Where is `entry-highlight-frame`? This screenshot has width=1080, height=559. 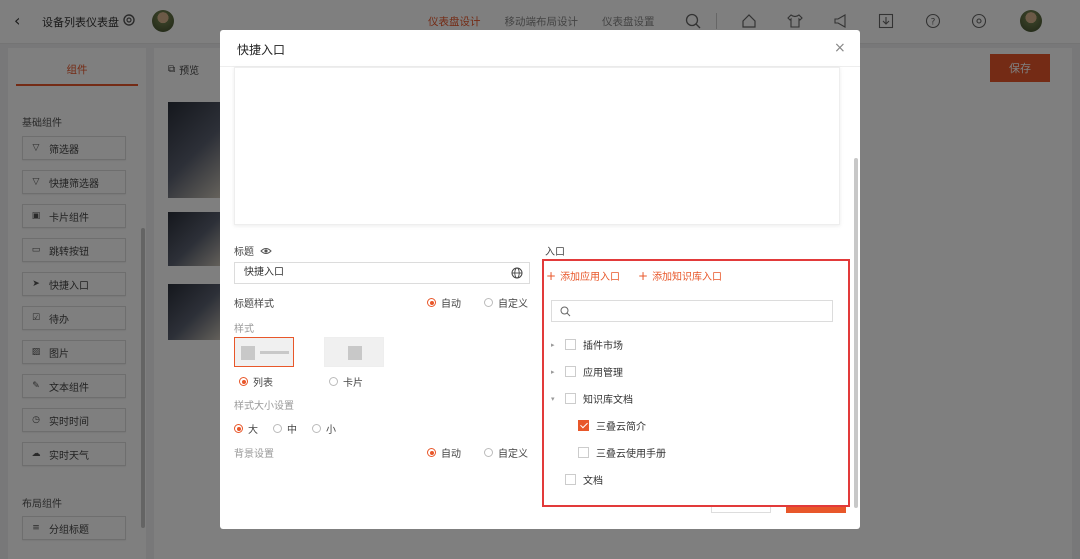 entry-highlight-frame is located at coordinates (696, 383).